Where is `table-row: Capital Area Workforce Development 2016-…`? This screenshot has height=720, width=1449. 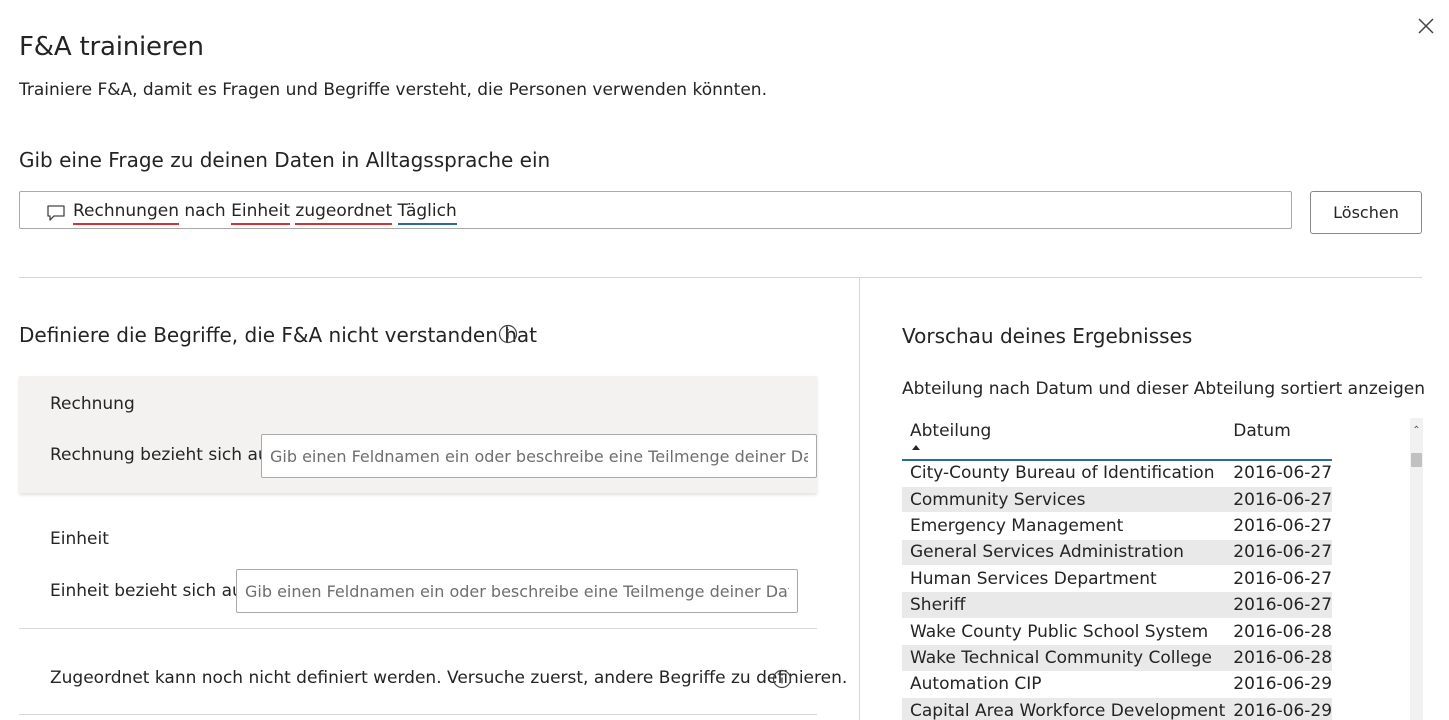 table-row: Capital Area Workforce Development 2016-… is located at coordinates (1117, 708).